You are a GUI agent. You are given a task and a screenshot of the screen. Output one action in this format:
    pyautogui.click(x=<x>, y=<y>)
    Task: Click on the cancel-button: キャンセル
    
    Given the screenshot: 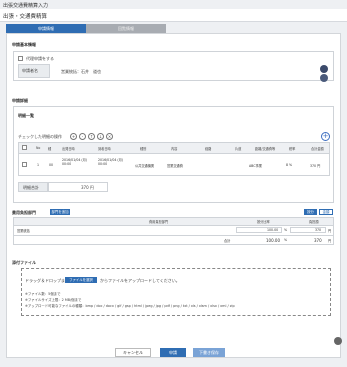 What is the action you would take?
    pyautogui.click(x=133, y=352)
    